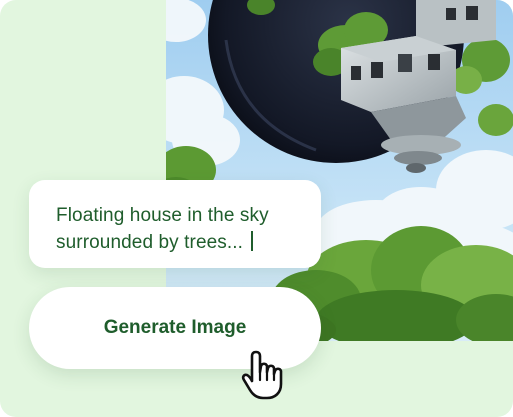 The height and width of the screenshot is (417, 513). What do you see at coordinates (252, 241) in the screenshot?
I see `text-caret` at bounding box center [252, 241].